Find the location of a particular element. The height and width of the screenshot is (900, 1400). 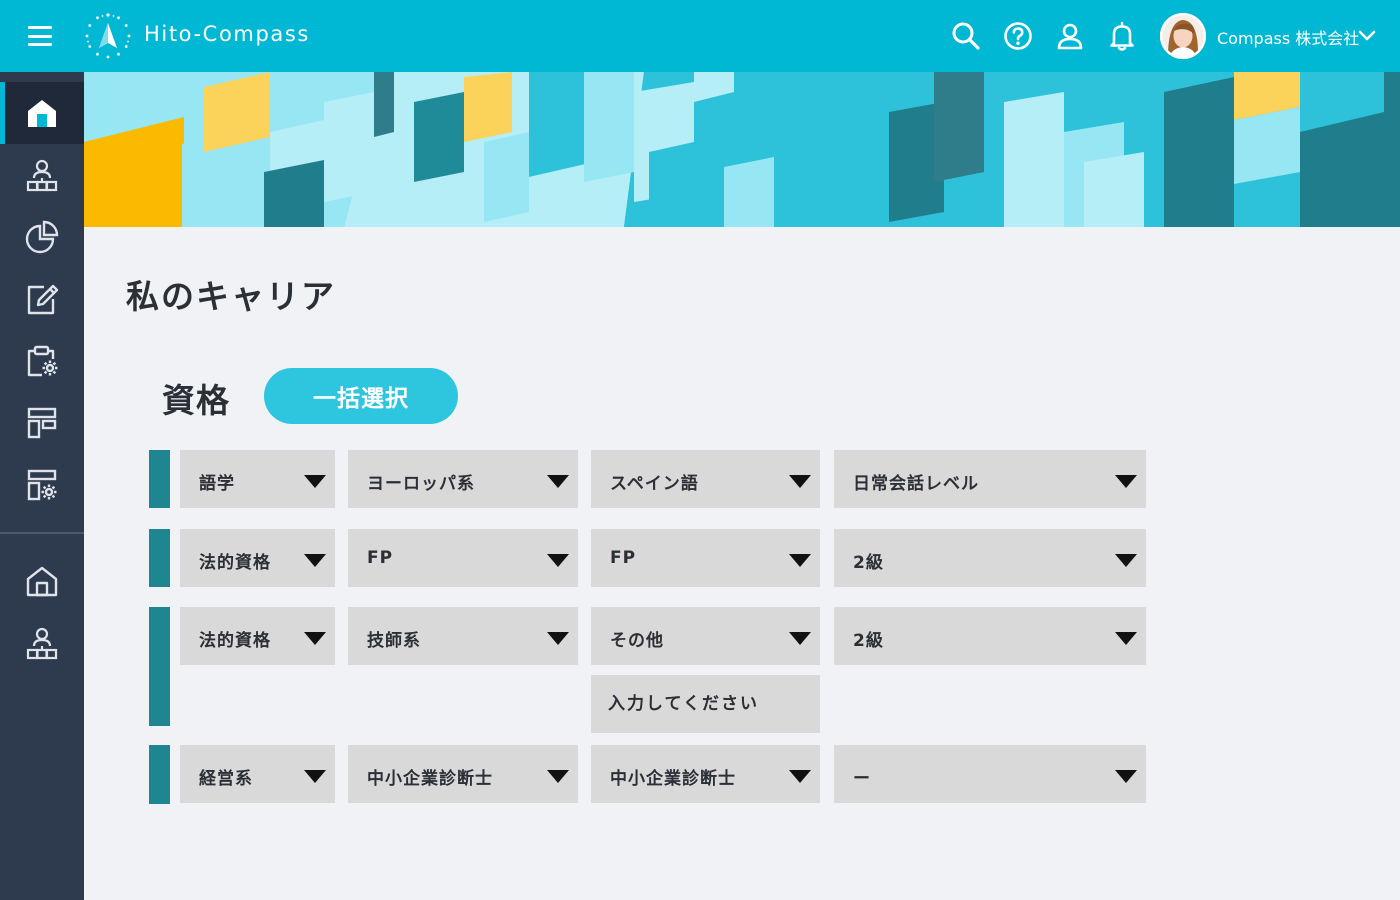

group-dropdown: FP is located at coordinates (463, 558).